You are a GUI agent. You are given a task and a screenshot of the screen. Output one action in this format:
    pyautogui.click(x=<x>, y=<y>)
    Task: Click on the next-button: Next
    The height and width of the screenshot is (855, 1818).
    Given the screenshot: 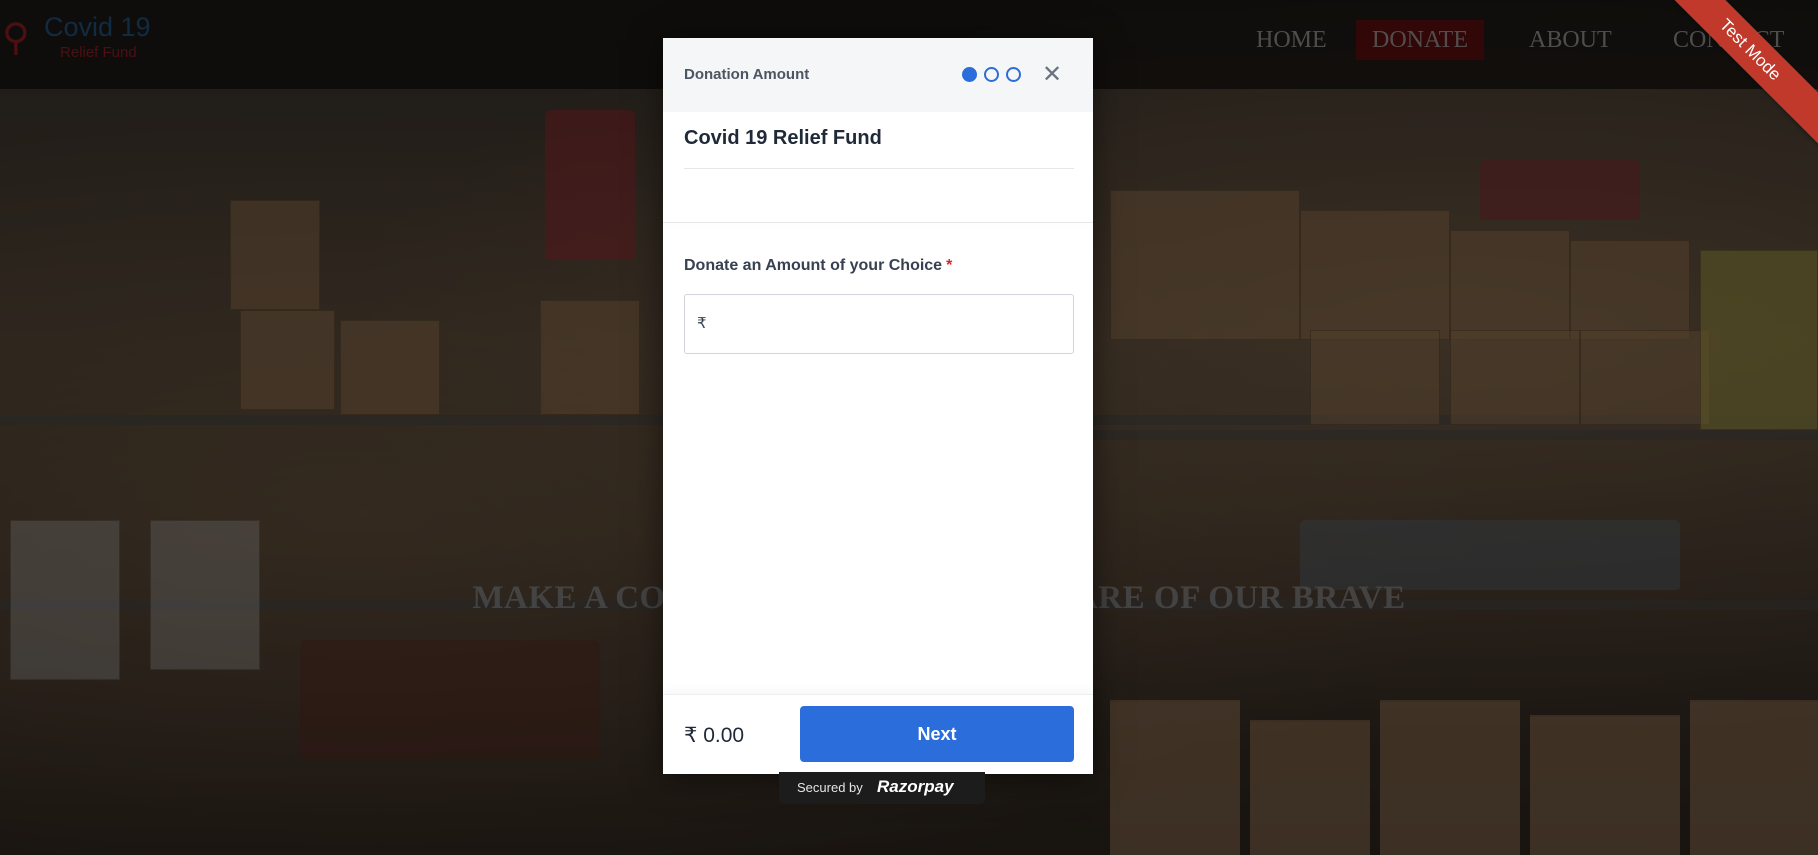 What is the action you would take?
    pyautogui.click(x=937, y=734)
    